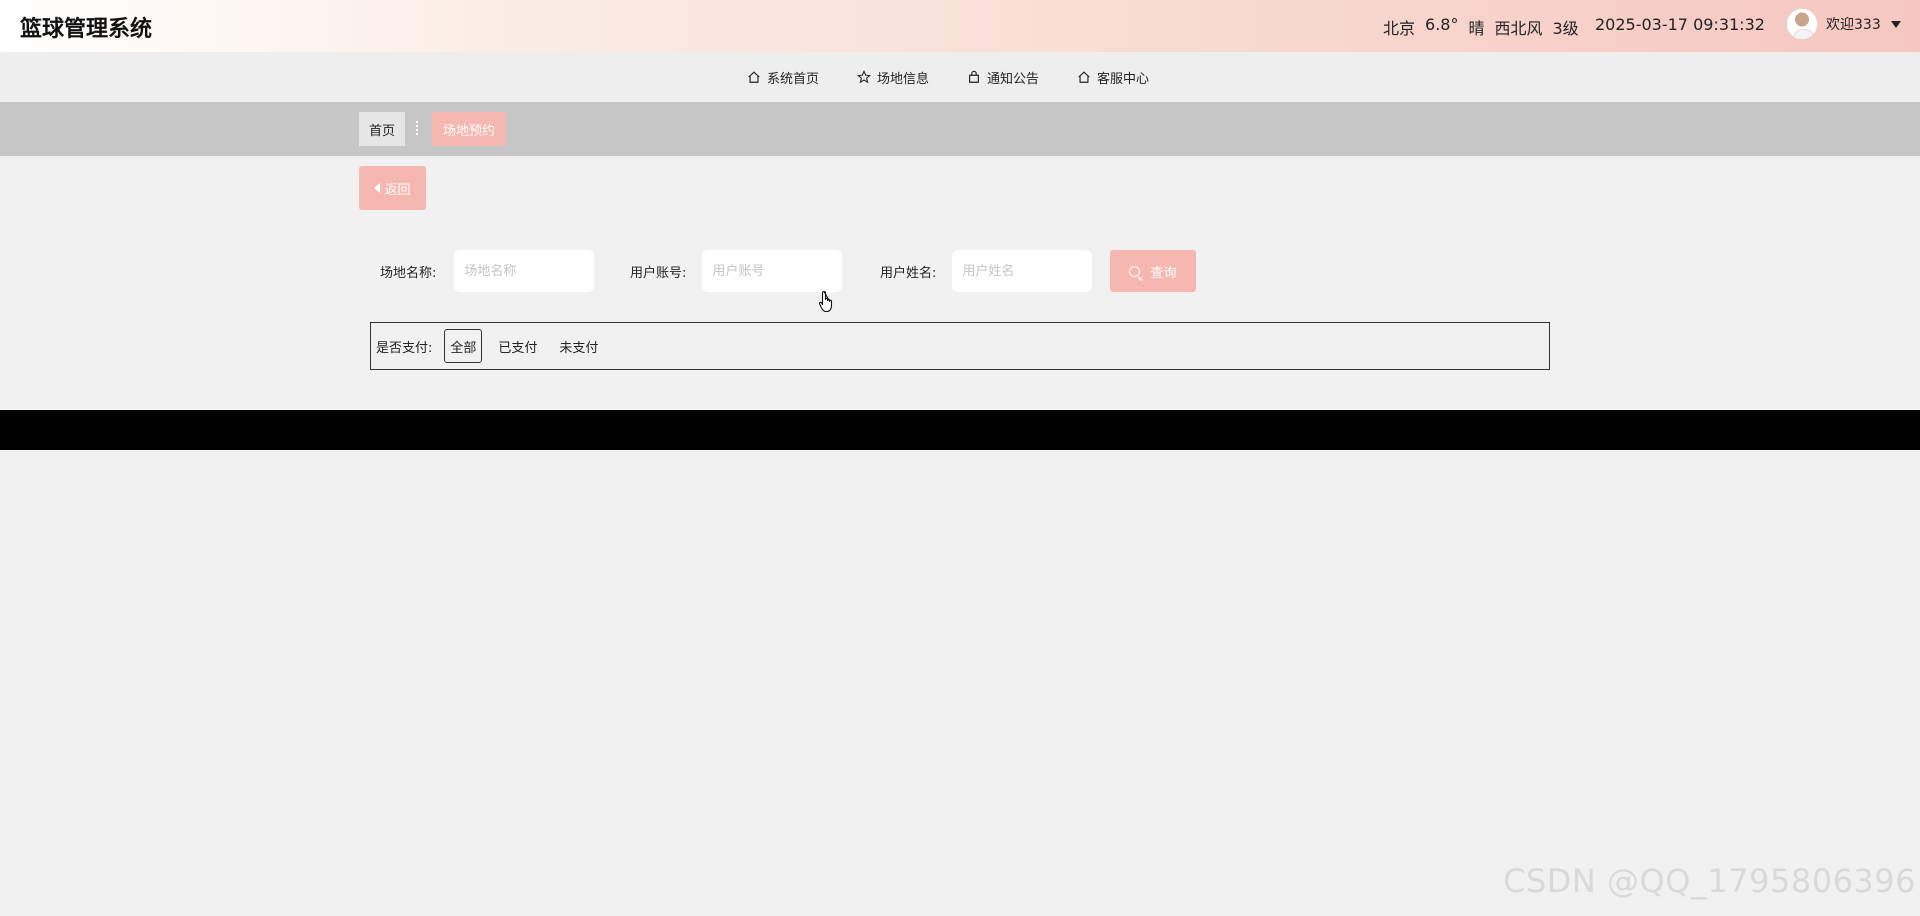 The width and height of the screenshot is (1920, 916). Describe the element at coordinates (1135, 271) in the screenshot. I see `search-icon` at that location.